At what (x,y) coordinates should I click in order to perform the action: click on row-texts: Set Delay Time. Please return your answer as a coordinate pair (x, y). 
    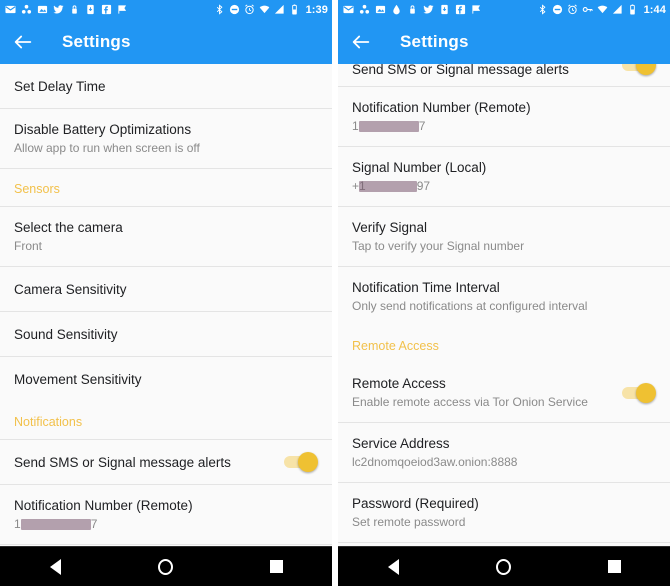
    Looking at the image, I should click on (166, 86).